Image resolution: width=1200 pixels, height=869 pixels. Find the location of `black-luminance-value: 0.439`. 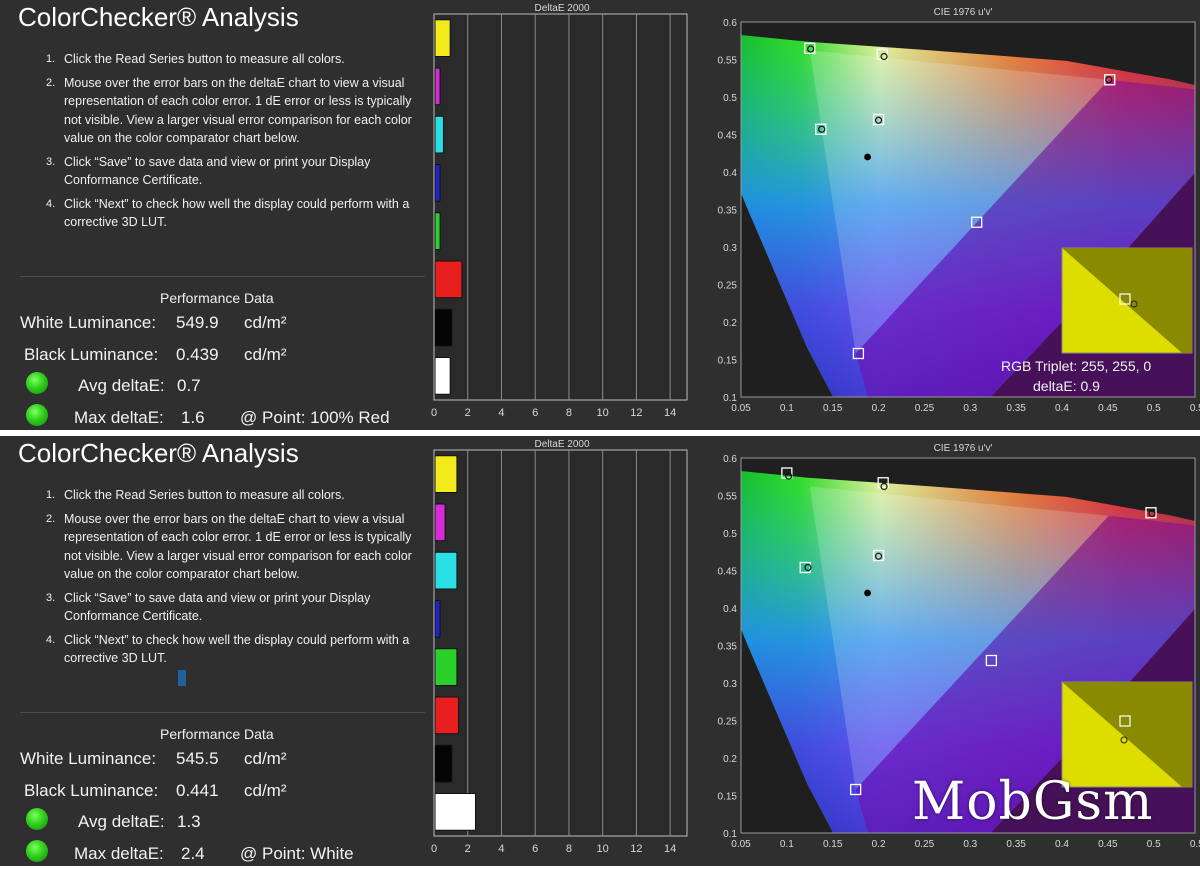

black-luminance-value: 0.439 is located at coordinates (197, 354).